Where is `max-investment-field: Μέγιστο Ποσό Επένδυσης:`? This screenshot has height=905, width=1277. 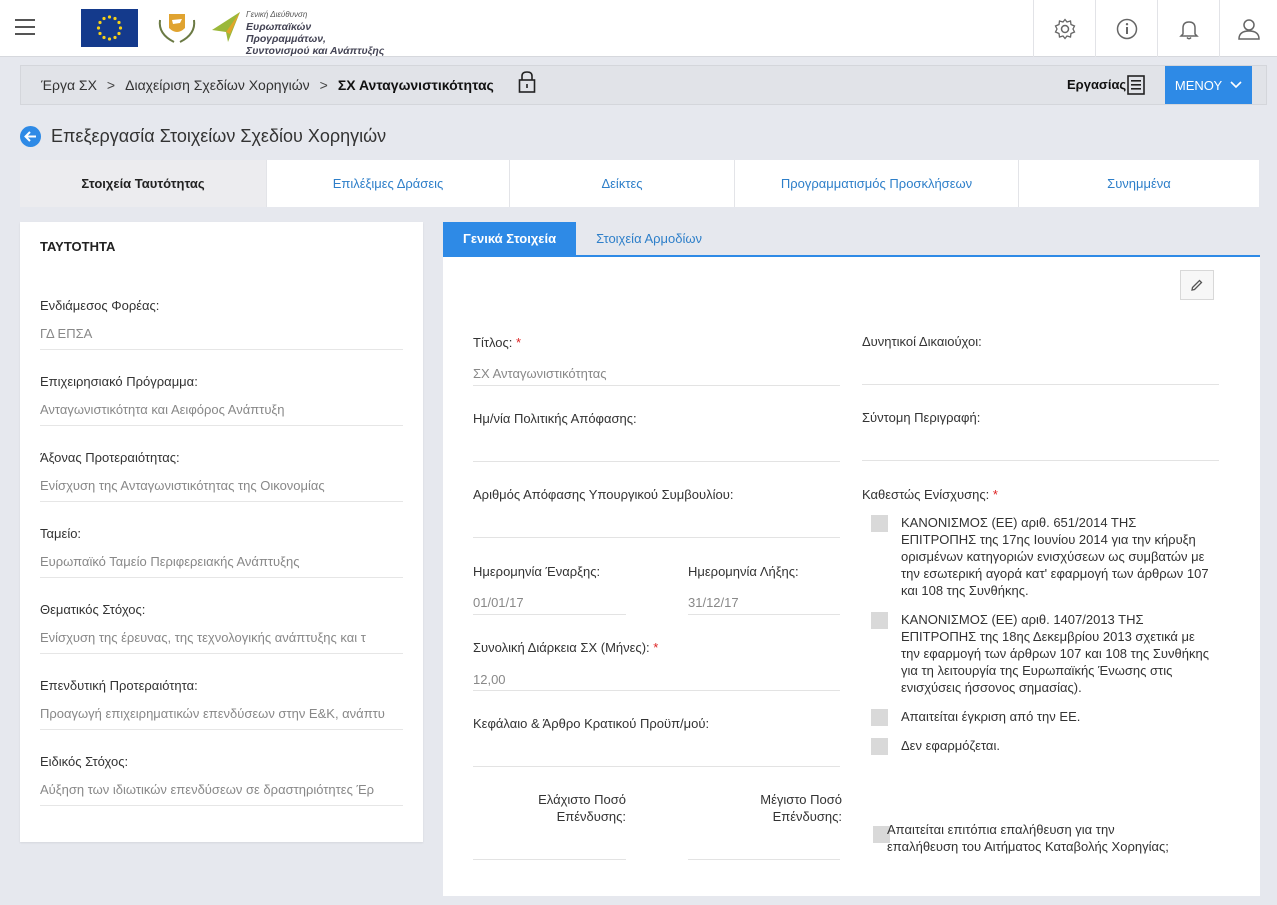 max-investment-field: Μέγιστο Ποσό Επένδυσης: is located at coordinates (765, 826).